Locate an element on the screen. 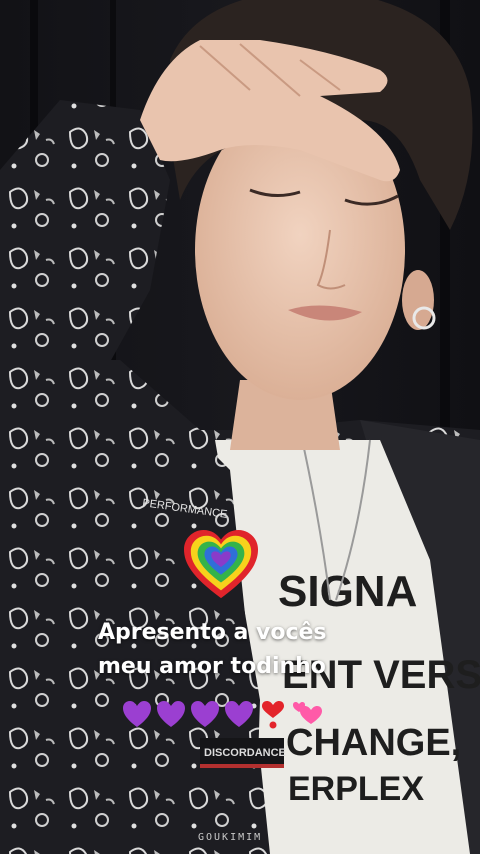  caption-line-1: Apresento a vocês is located at coordinates (212, 632).